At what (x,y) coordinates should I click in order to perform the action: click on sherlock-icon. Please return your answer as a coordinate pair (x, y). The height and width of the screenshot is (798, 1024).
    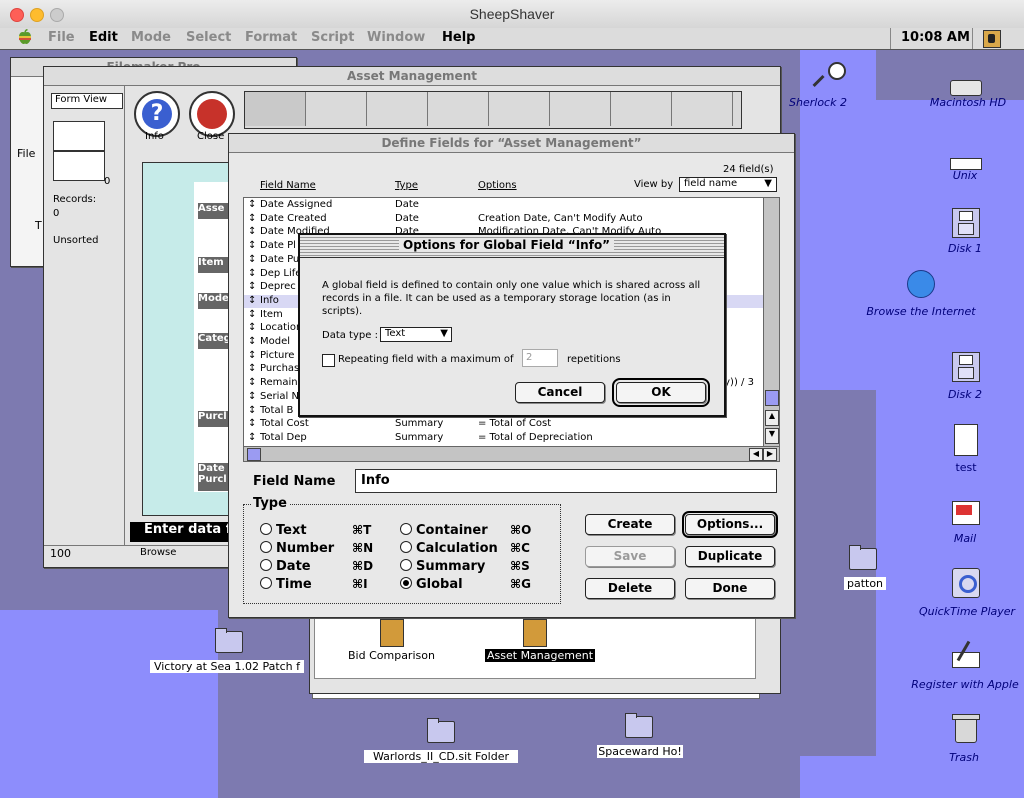
    Looking at the image, I should click on (832, 77).